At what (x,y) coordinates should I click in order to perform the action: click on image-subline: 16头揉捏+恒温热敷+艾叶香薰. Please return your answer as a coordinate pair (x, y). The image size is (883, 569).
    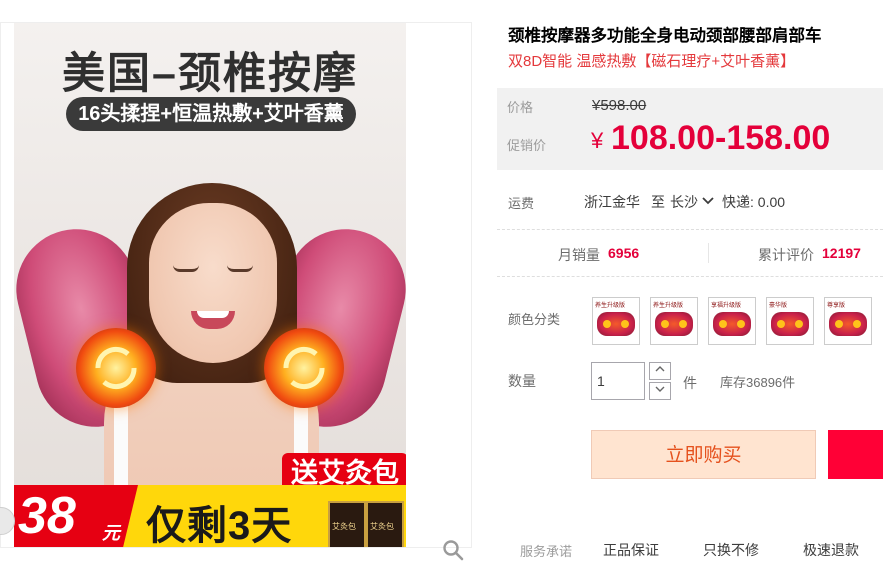
    Looking at the image, I should click on (211, 114).